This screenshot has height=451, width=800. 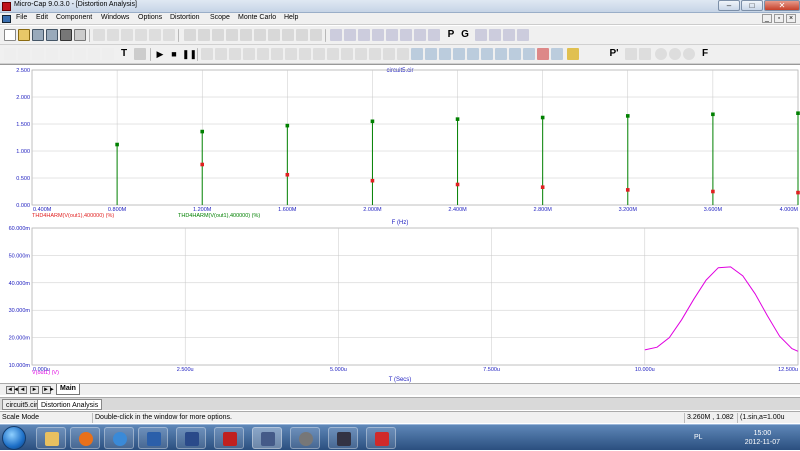 What do you see at coordinates (94, 54) in the screenshot?
I see `ellipse-icon` at bounding box center [94, 54].